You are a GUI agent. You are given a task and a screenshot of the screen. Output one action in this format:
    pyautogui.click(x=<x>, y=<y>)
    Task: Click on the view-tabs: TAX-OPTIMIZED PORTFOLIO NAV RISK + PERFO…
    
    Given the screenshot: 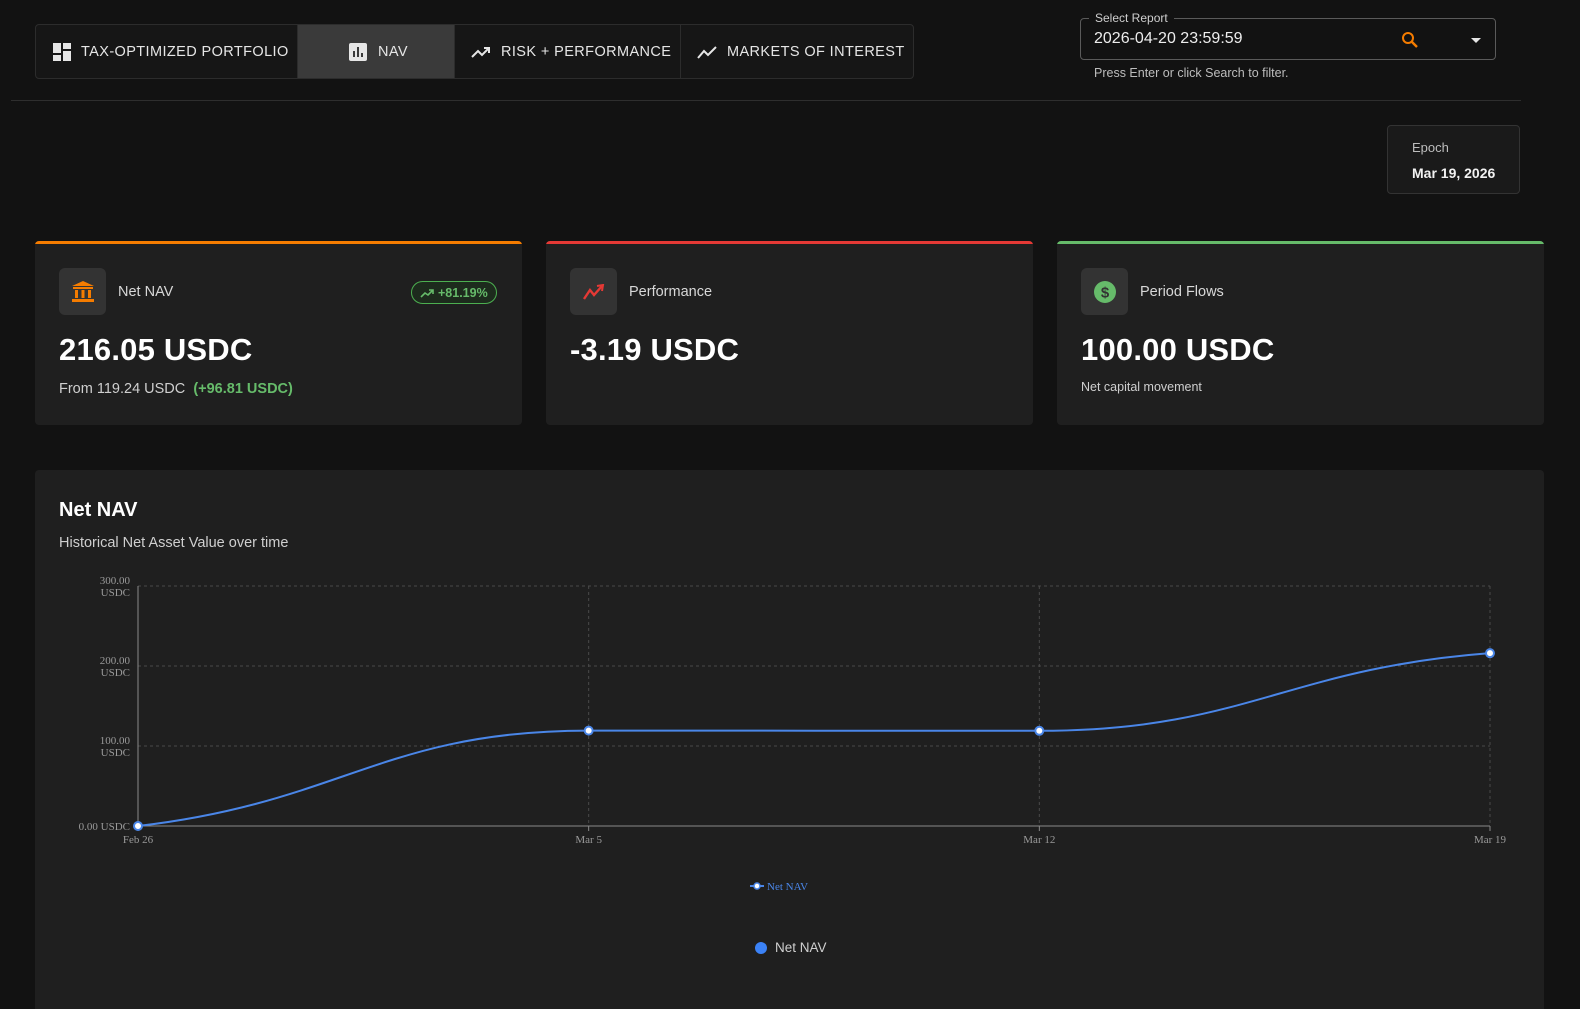 What is the action you would take?
    pyautogui.click(x=474, y=51)
    